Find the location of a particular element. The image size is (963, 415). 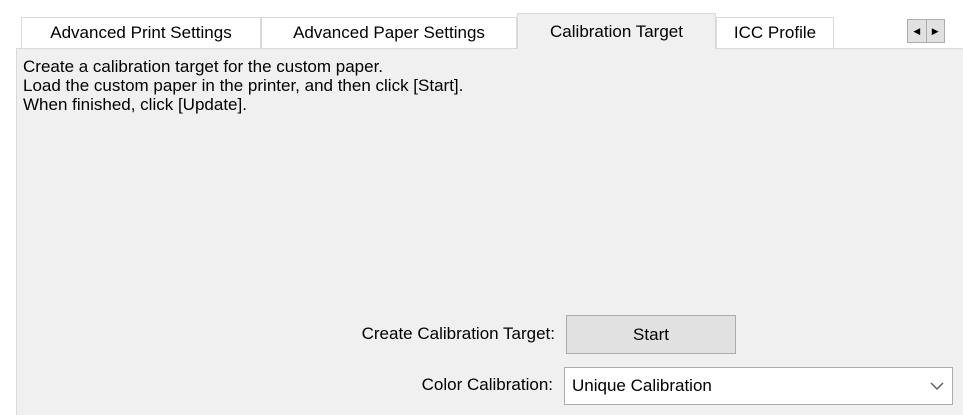

tab-label: Advanced Paper Settings is located at coordinates (389, 32).